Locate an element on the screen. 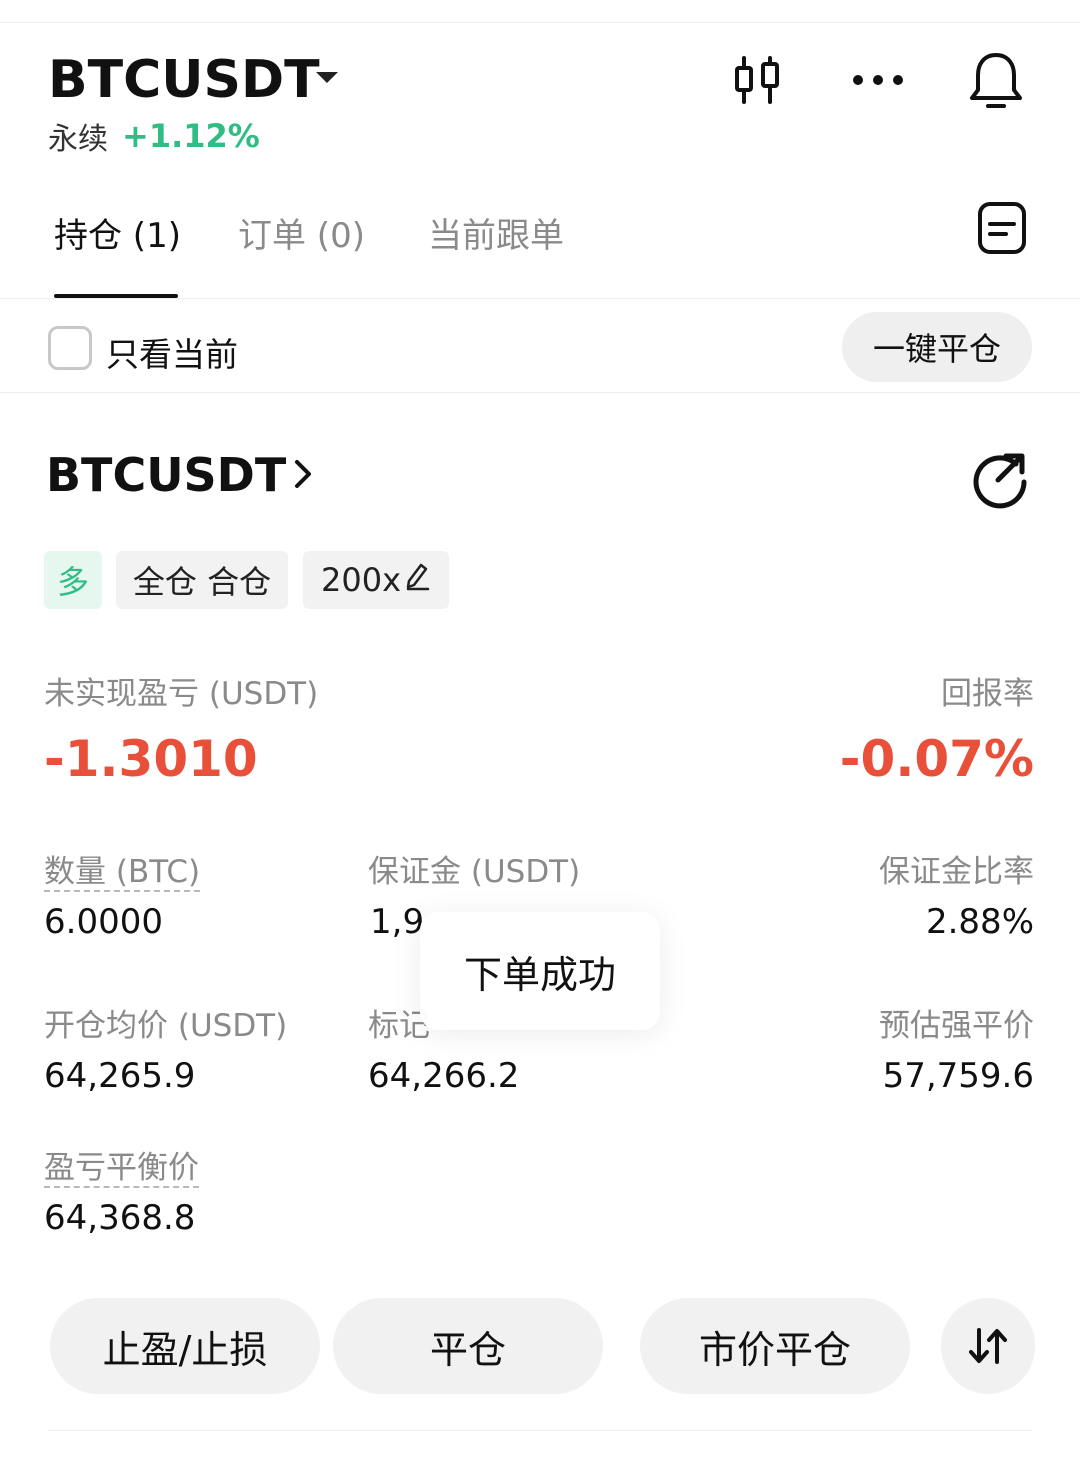 The height and width of the screenshot is (1480, 1080). entry-price-value: 64,265.9 is located at coordinates (120, 1076).